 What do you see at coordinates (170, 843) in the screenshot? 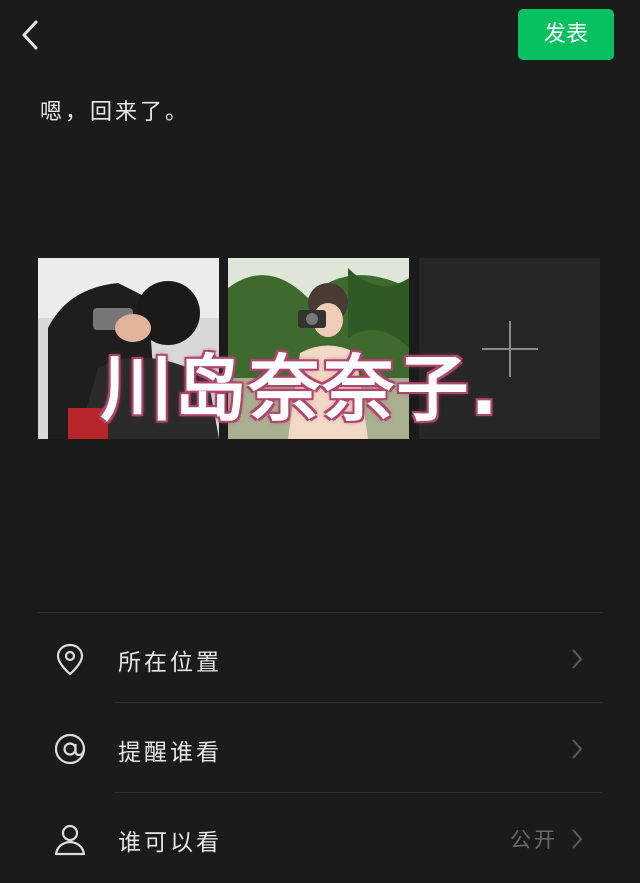
I see `option-label: 谁可以看` at bounding box center [170, 843].